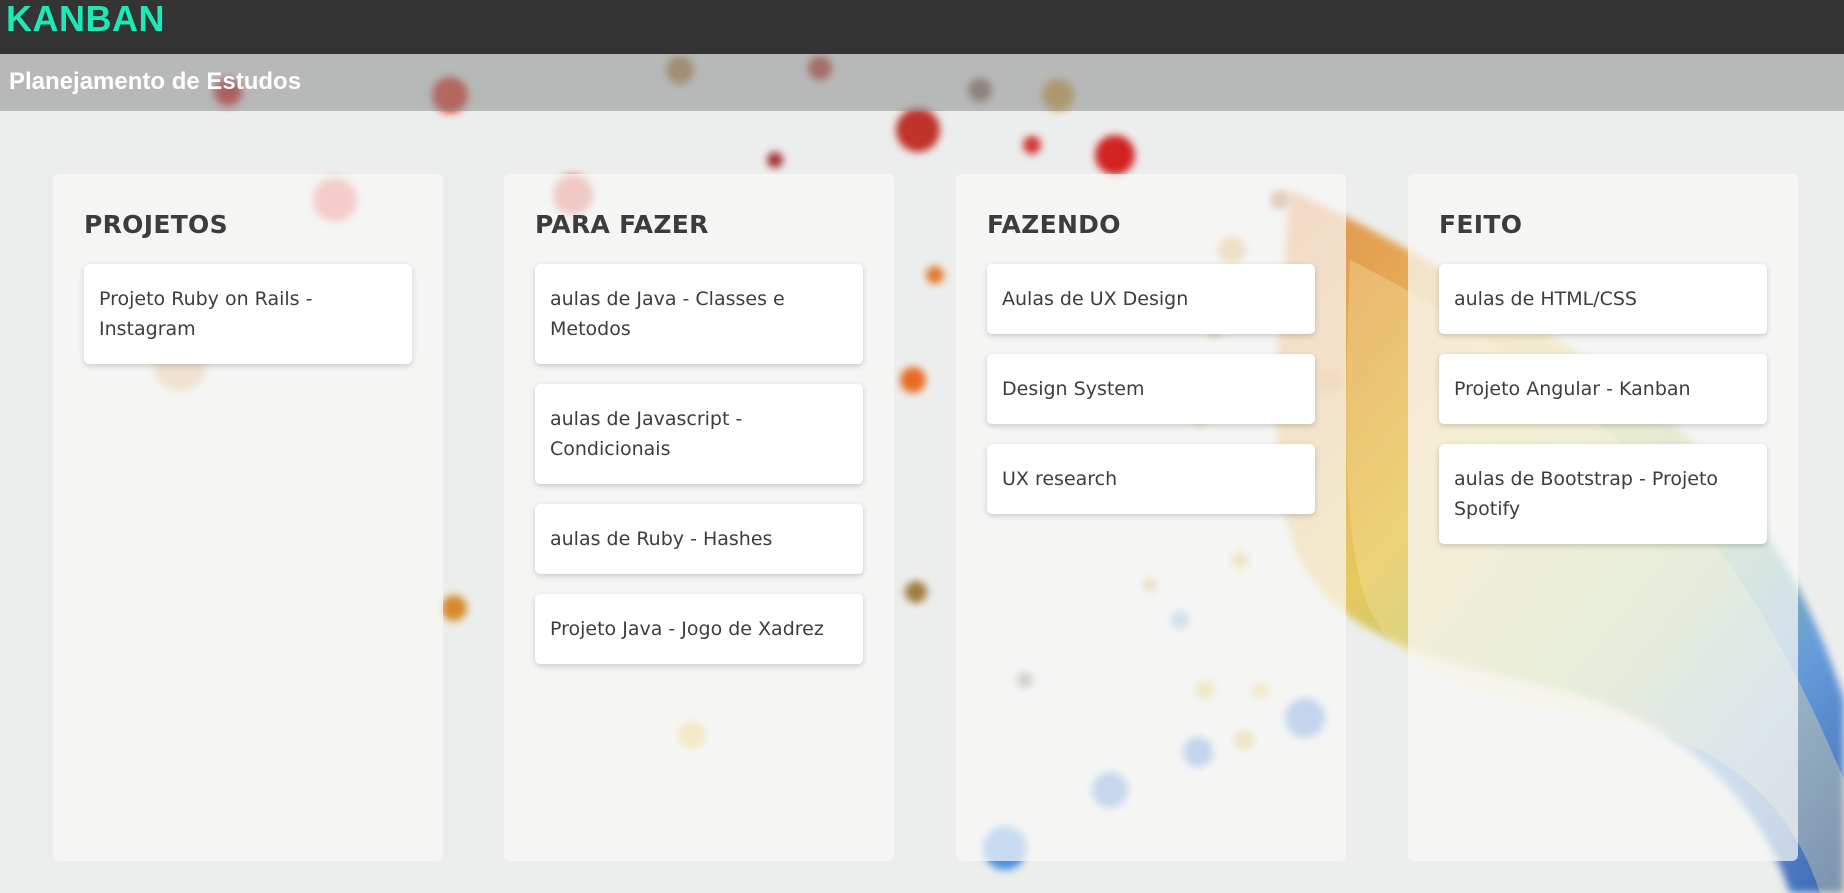 Image resolution: width=1844 pixels, height=893 pixels. I want to click on board-title: Planejamento de Estudos, so click(155, 81).